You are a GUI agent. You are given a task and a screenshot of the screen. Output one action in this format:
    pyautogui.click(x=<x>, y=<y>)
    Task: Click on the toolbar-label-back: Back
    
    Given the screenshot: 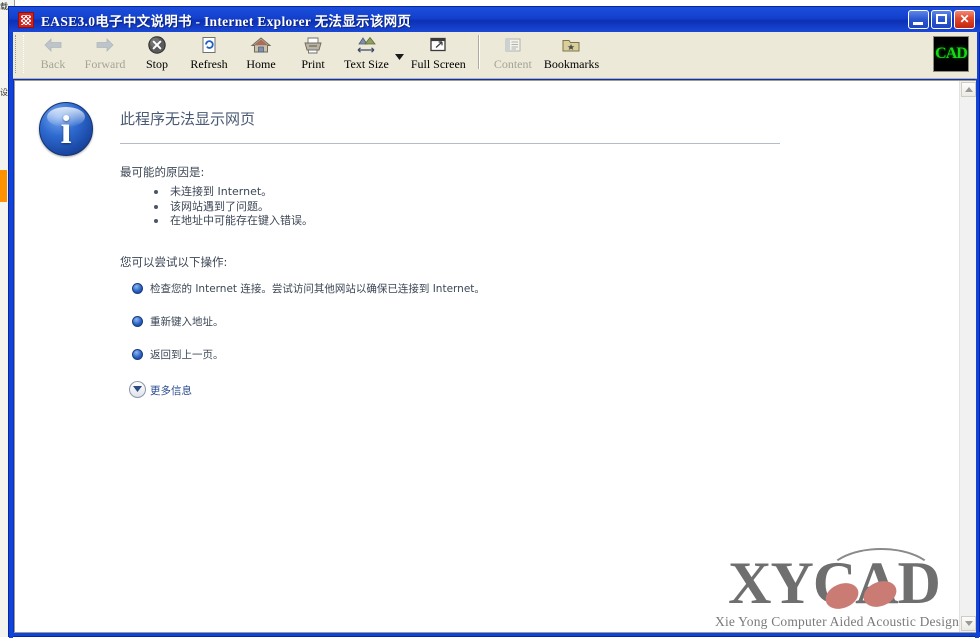 What is the action you would take?
    pyautogui.click(x=53, y=64)
    